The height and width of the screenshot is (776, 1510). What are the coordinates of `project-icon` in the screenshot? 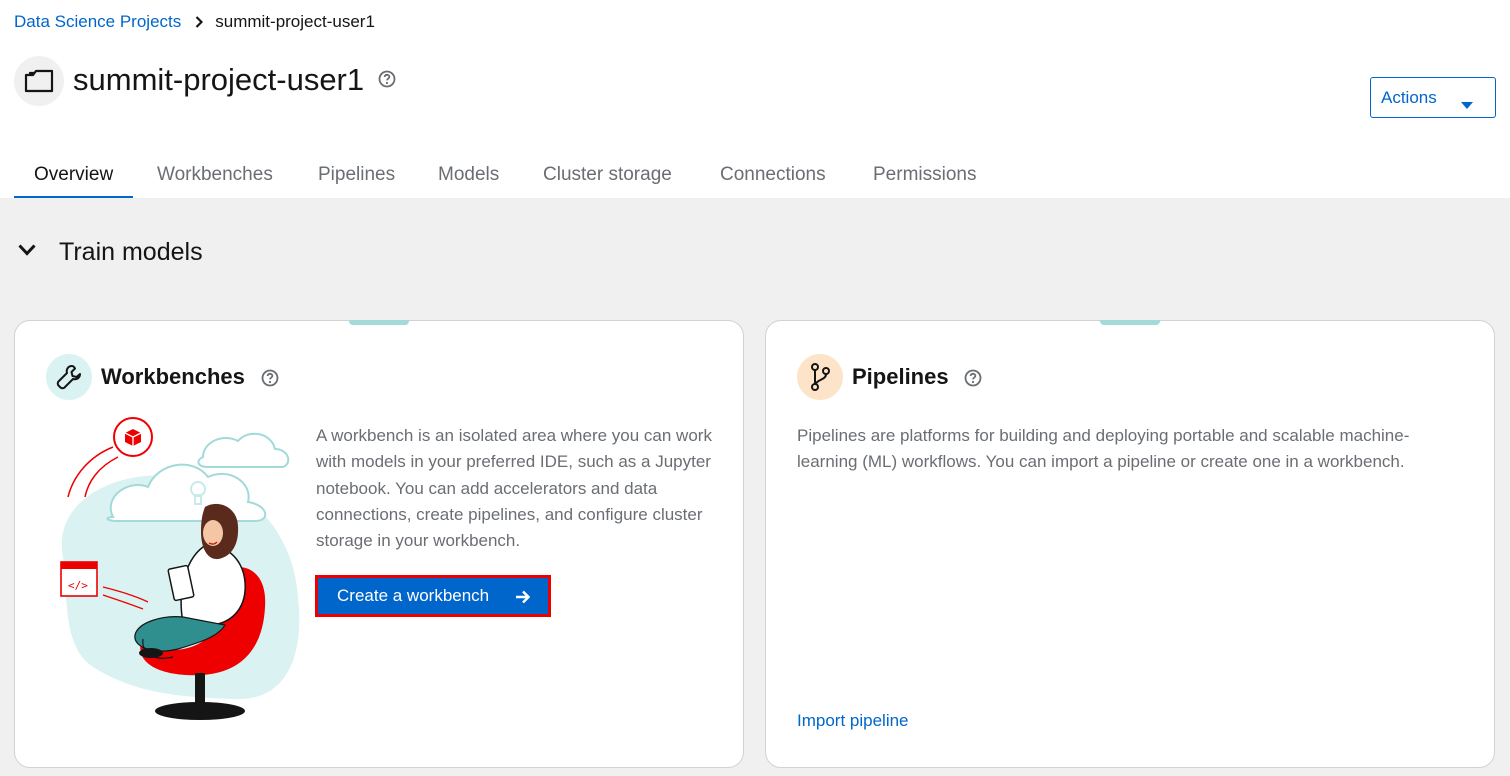 It's located at (39, 81).